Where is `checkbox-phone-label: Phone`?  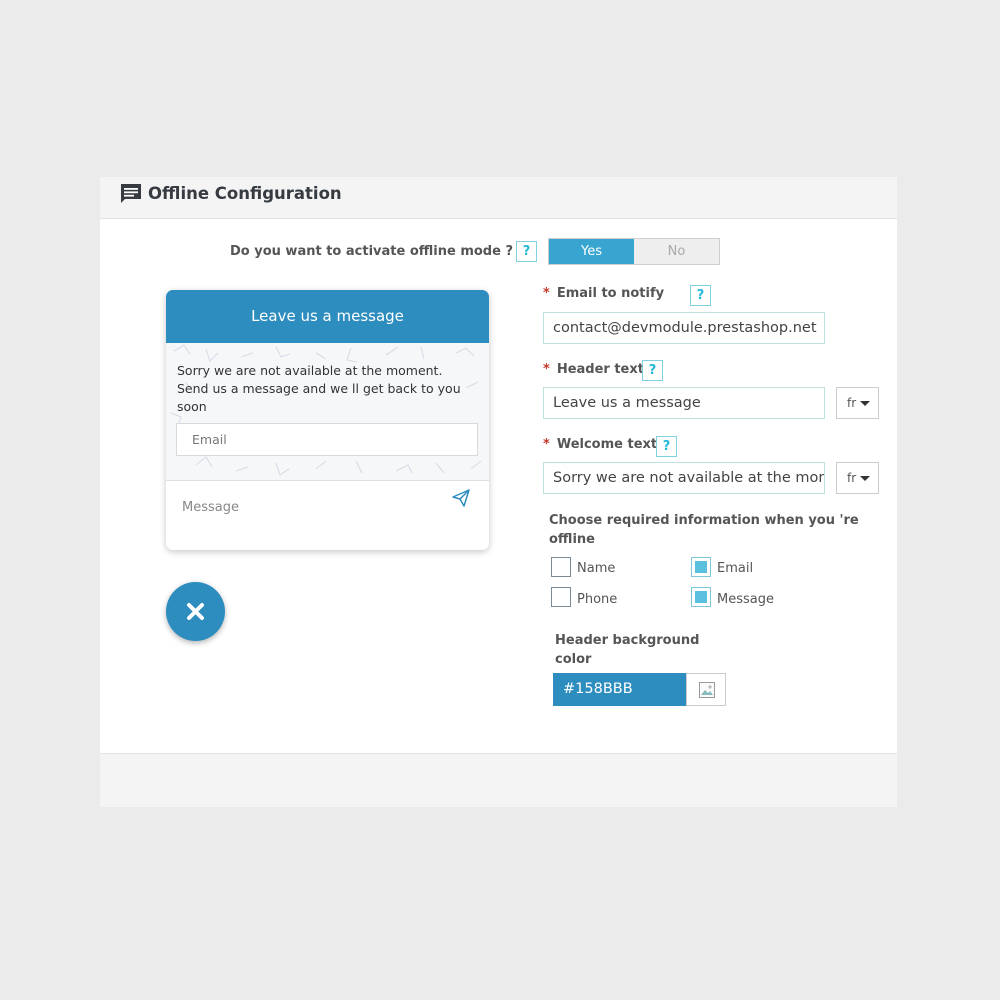 checkbox-phone-label: Phone is located at coordinates (597, 599).